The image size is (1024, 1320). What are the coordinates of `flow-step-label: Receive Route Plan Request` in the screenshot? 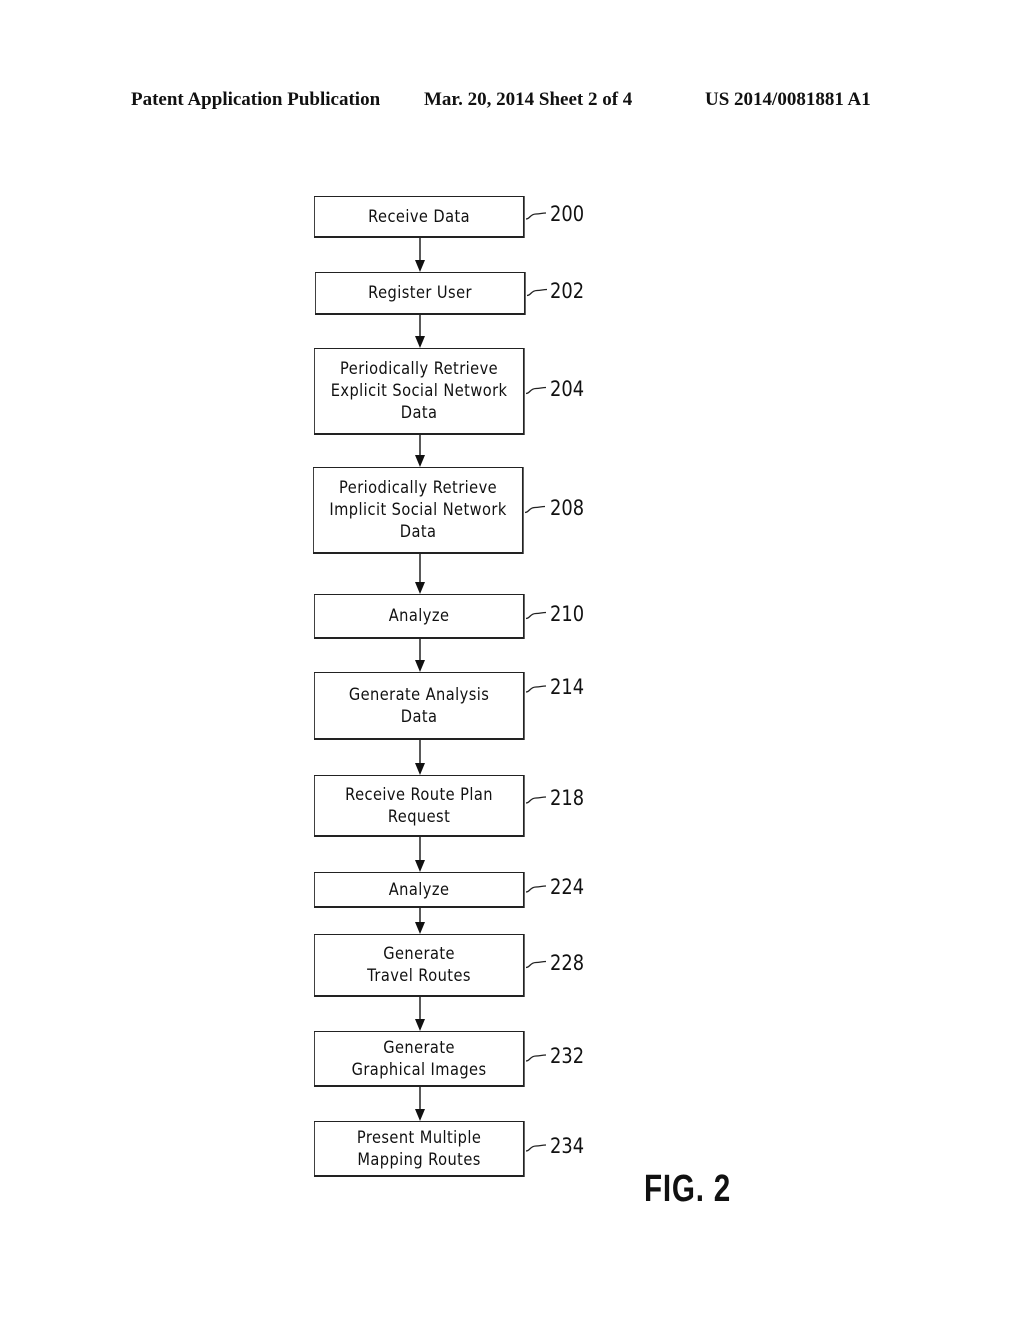 It's located at (419, 805).